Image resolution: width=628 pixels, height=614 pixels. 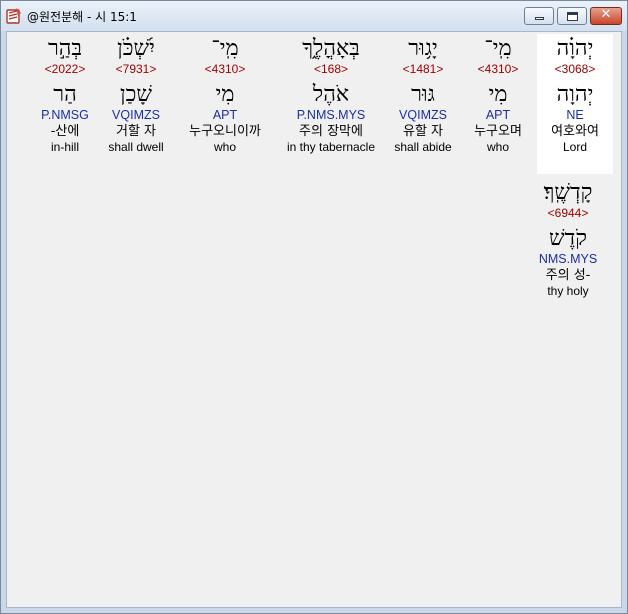 I want to click on english-gloss: Lord, so click(x=575, y=147).